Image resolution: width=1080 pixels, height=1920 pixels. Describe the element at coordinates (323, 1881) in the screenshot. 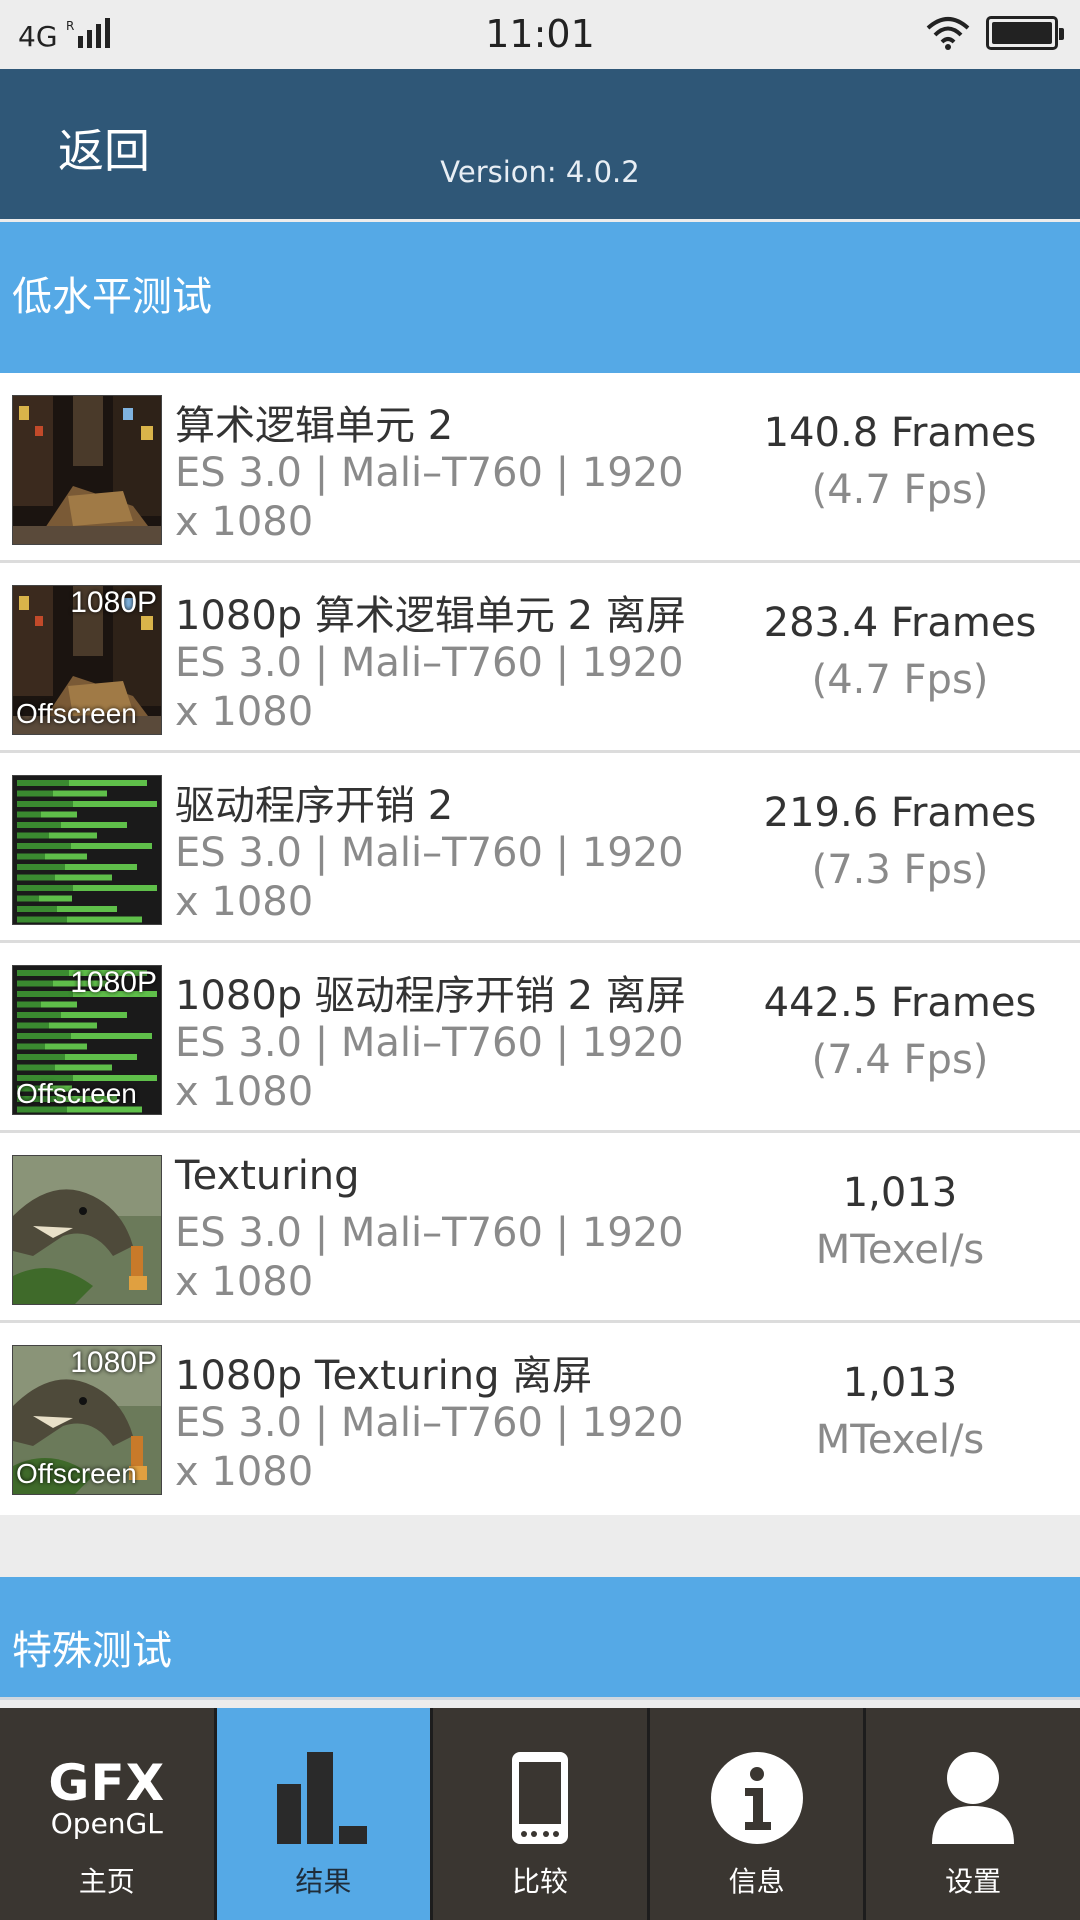

I see `tab-label: 结果` at that location.